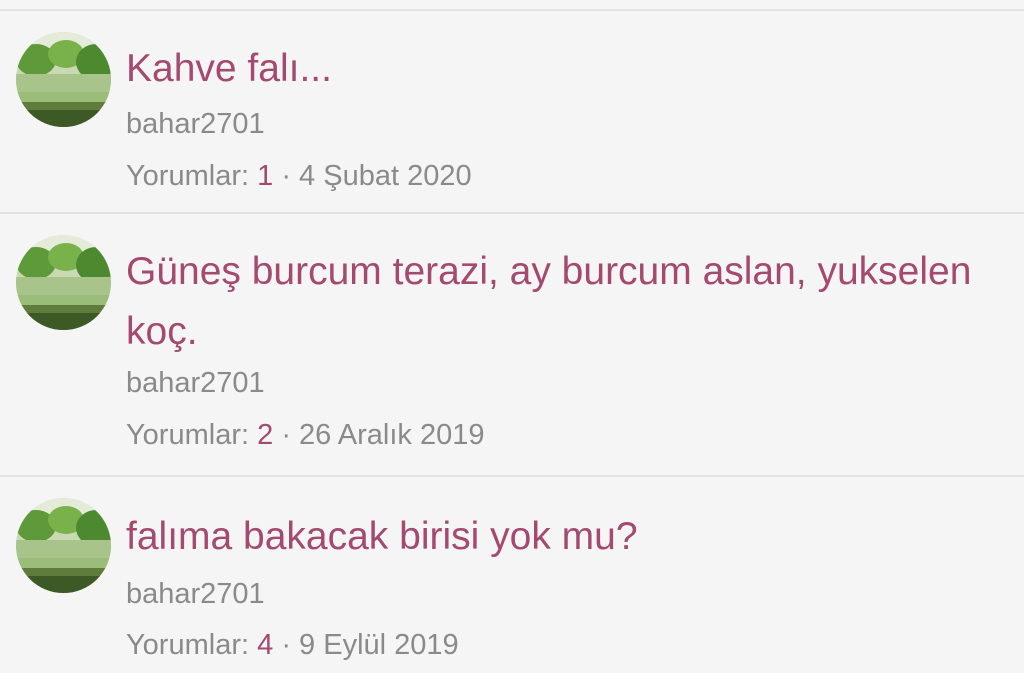 This screenshot has width=1024, height=673. I want to click on thread-meta: Yorumlar: 1 · 4 Şubat 2020, so click(565, 176).